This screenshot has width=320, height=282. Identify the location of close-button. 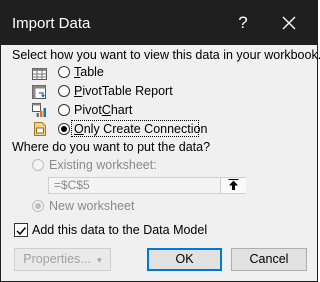
(289, 23).